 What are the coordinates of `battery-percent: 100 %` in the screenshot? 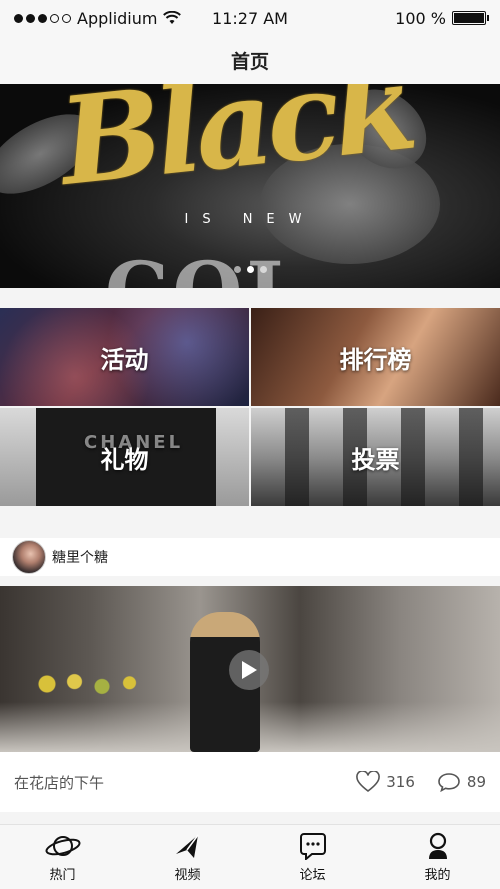 It's located at (420, 18).